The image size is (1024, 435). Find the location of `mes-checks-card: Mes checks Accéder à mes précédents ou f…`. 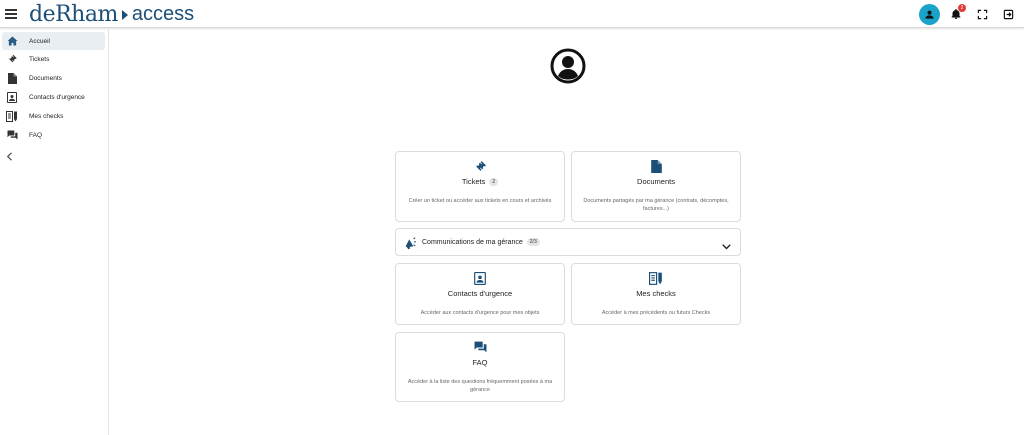

mes-checks-card: Mes checks Accéder à mes précédents ou f… is located at coordinates (656, 294).